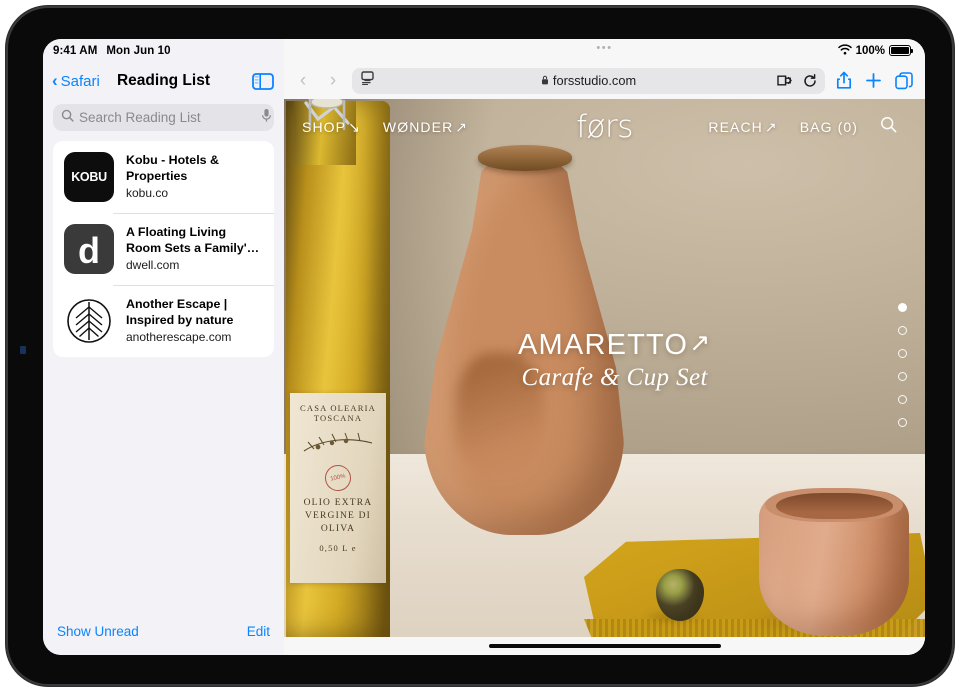  Describe the element at coordinates (810, 80) in the screenshot. I see `reload-icon` at that location.